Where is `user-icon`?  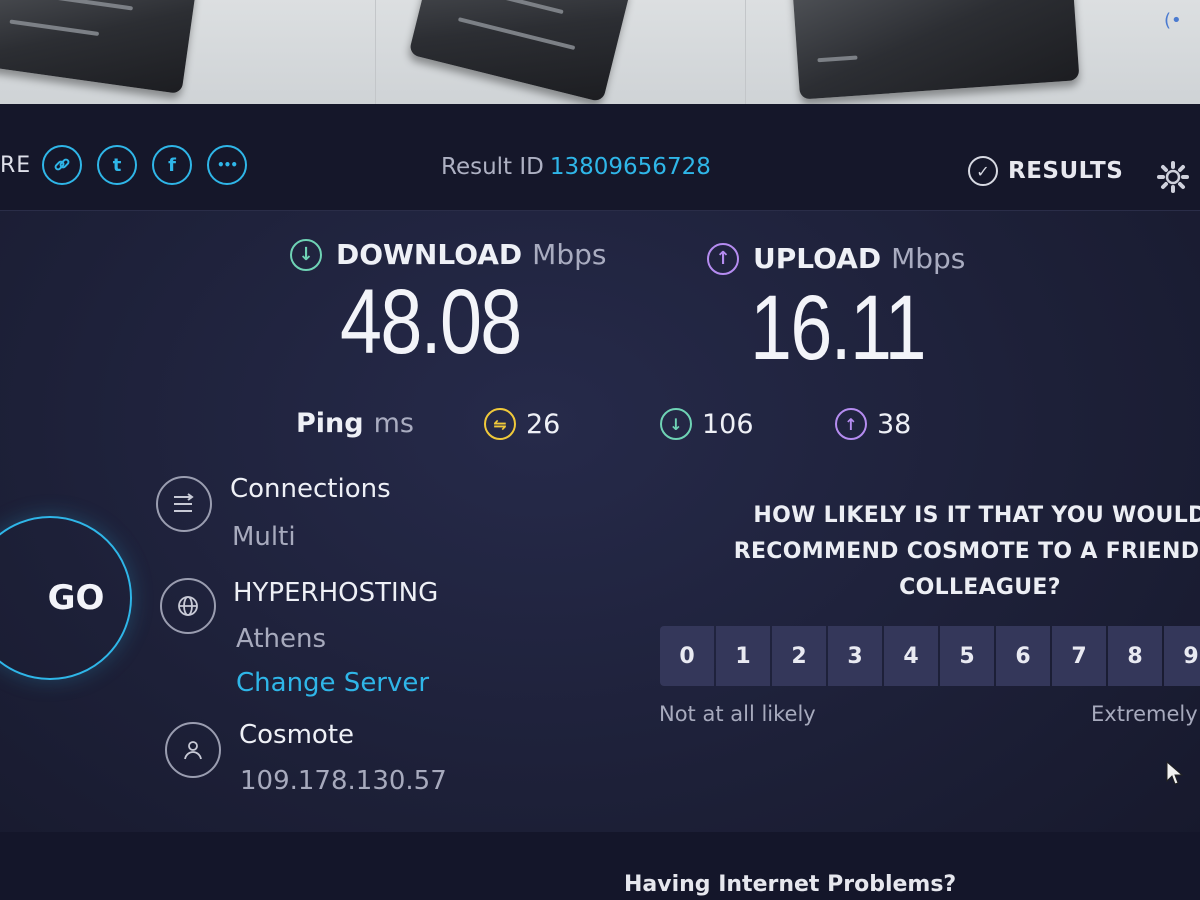 user-icon is located at coordinates (193, 750).